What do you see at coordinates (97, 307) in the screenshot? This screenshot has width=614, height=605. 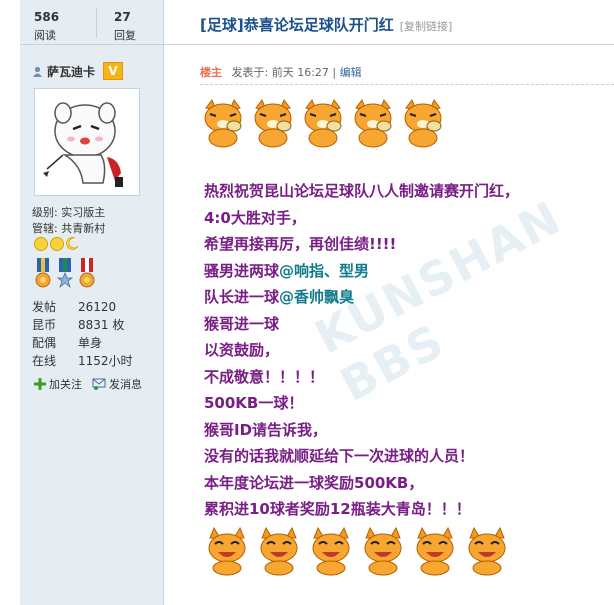 I see `profile-value: 26120` at bounding box center [97, 307].